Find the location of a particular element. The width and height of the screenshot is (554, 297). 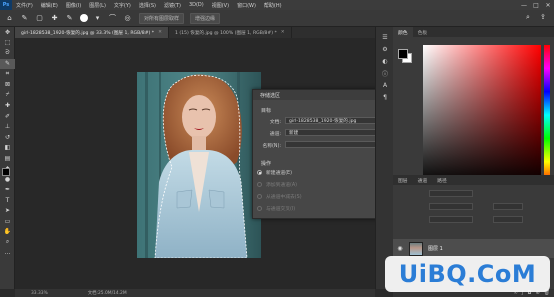

lasso-tool-icon: ᘐ is located at coordinates (7, 53).